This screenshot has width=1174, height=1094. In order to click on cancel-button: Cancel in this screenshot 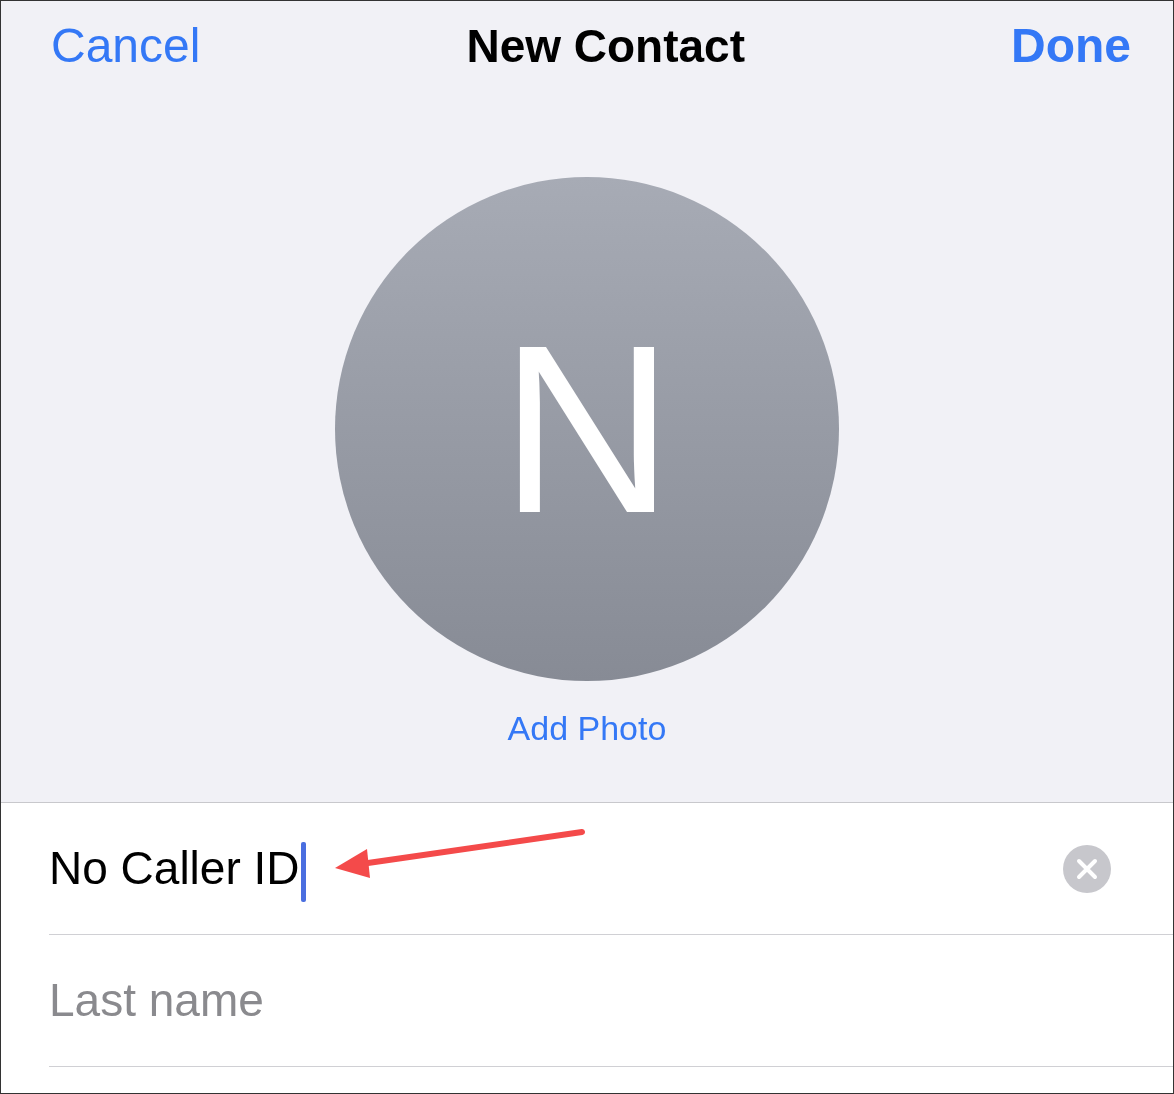, I will do `click(126, 46)`.